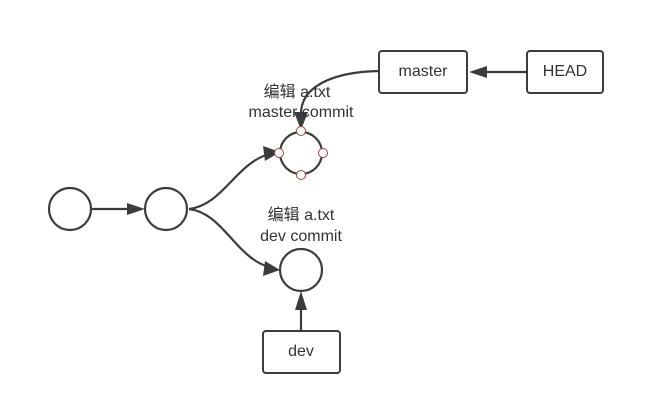 The image size is (662, 406). I want to click on master-commit-label-line1: 编辑 a.txt, so click(297, 92).